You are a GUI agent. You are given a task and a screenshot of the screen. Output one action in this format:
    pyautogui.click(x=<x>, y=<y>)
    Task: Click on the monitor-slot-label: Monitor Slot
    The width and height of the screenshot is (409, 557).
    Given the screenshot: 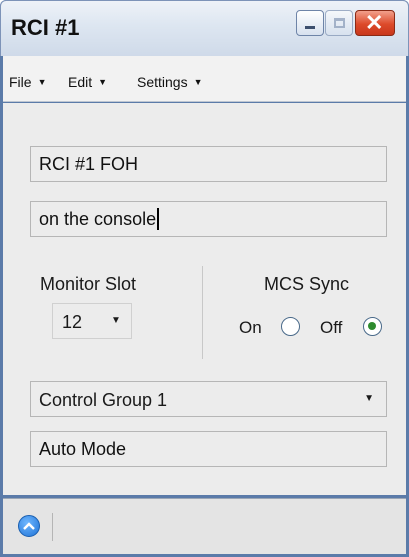 What is the action you would take?
    pyautogui.click(x=88, y=284)
    